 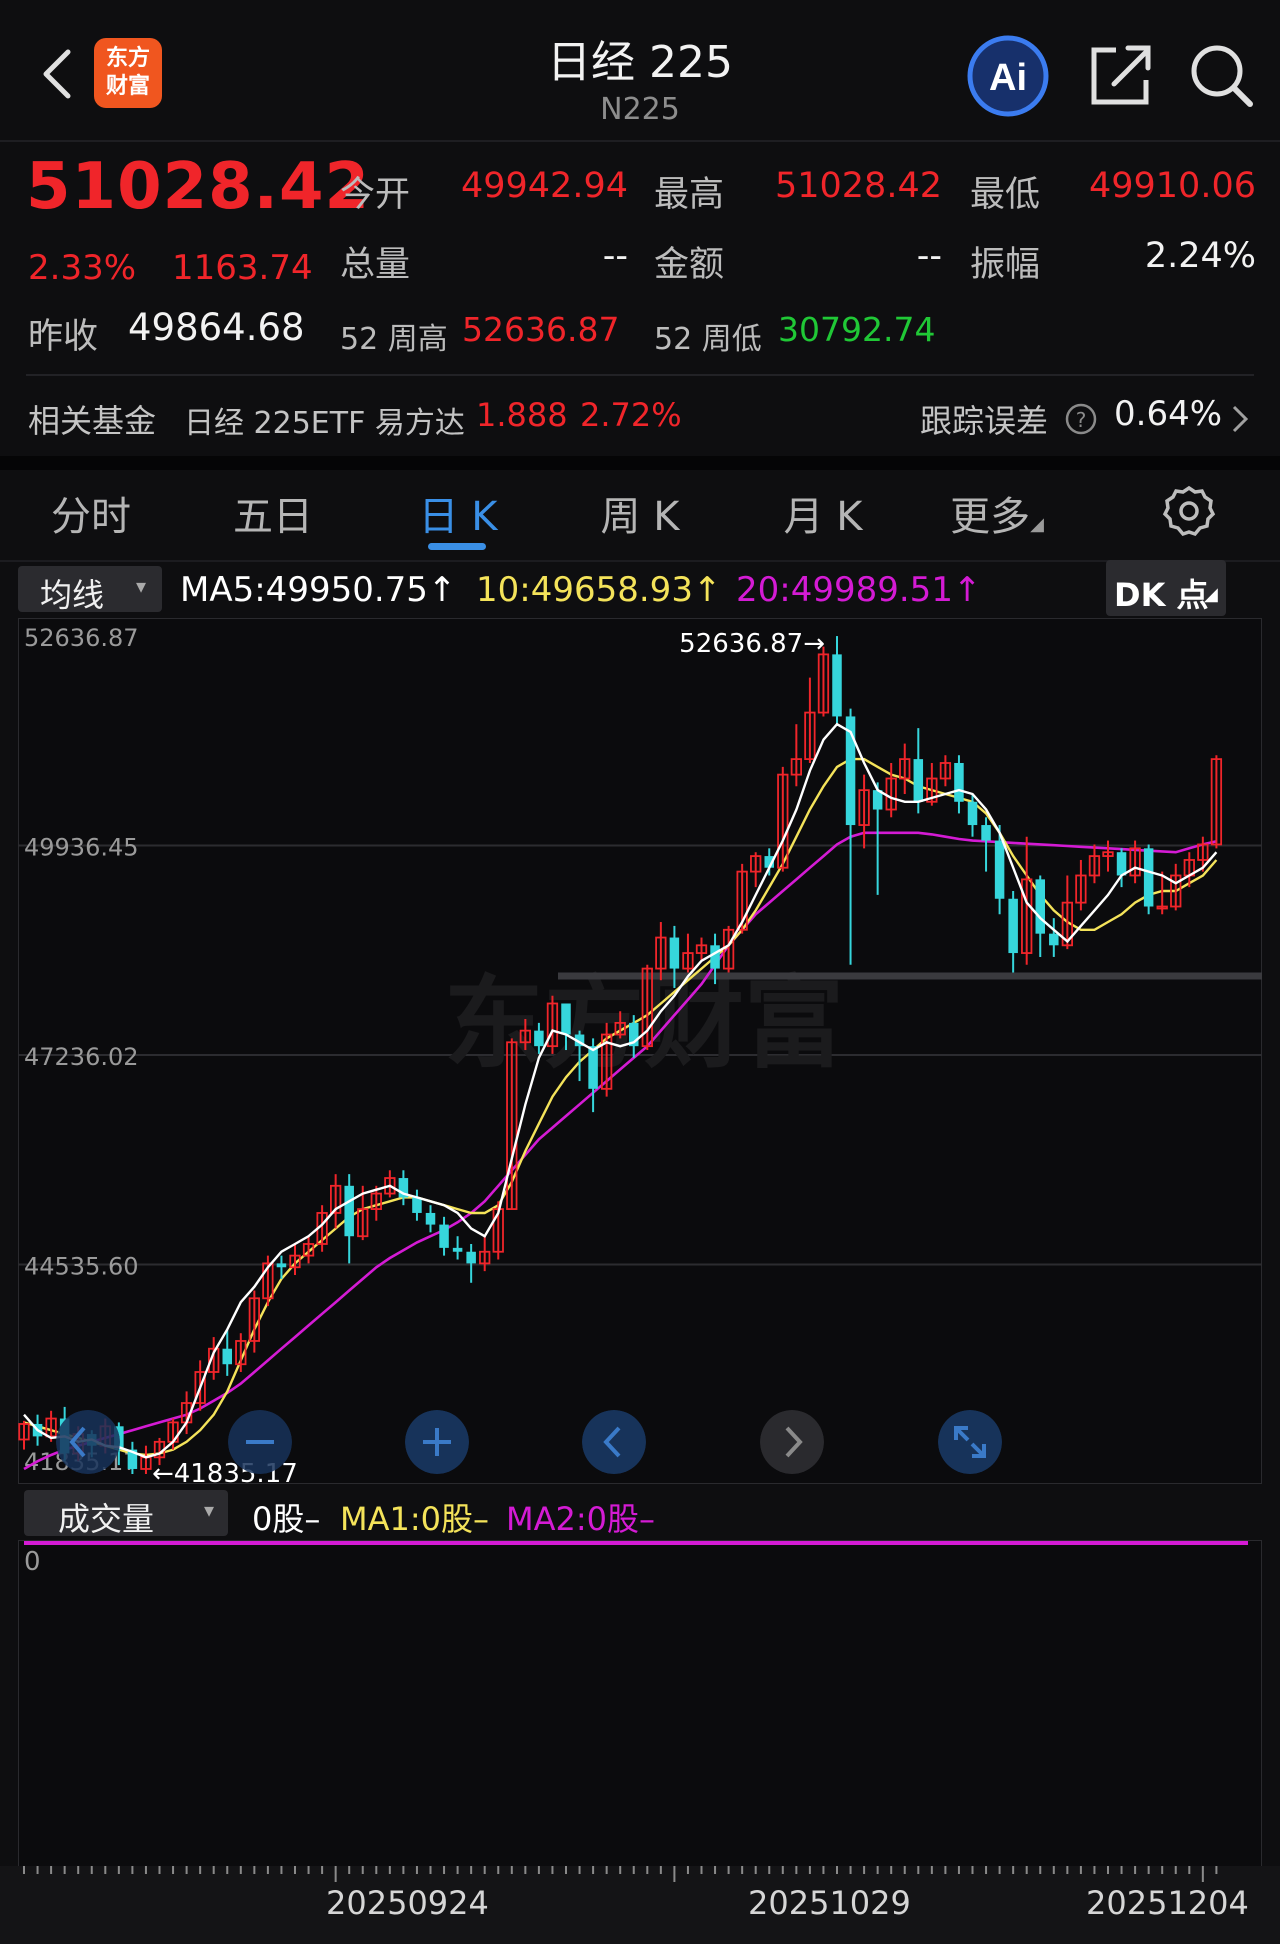 What do you see at coordinates (90, 590) in the screenshot?
I see `indicator-select: 均线 ▾` at bounding box center [90, 590].